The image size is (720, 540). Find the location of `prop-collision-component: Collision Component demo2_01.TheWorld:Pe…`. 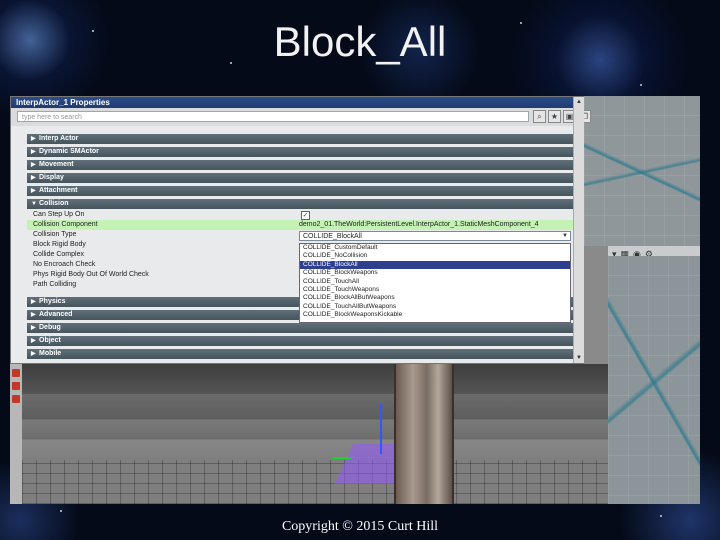

prop-collision-component: Collision Component demo2_01.TheWorld:Pe… is located at coordinates (301, 225).